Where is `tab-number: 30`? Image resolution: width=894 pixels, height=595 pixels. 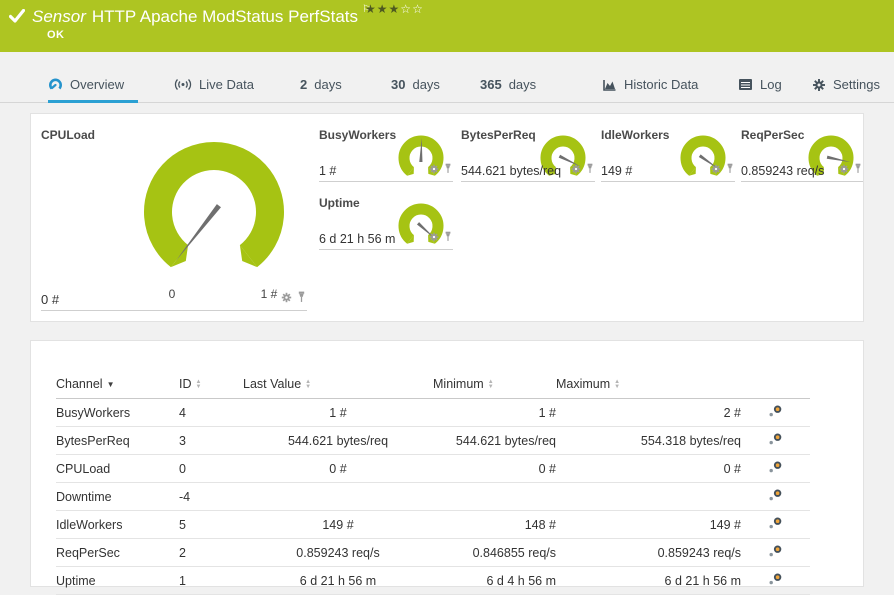 tab-number: 30 is located at coordinates (398, 84).